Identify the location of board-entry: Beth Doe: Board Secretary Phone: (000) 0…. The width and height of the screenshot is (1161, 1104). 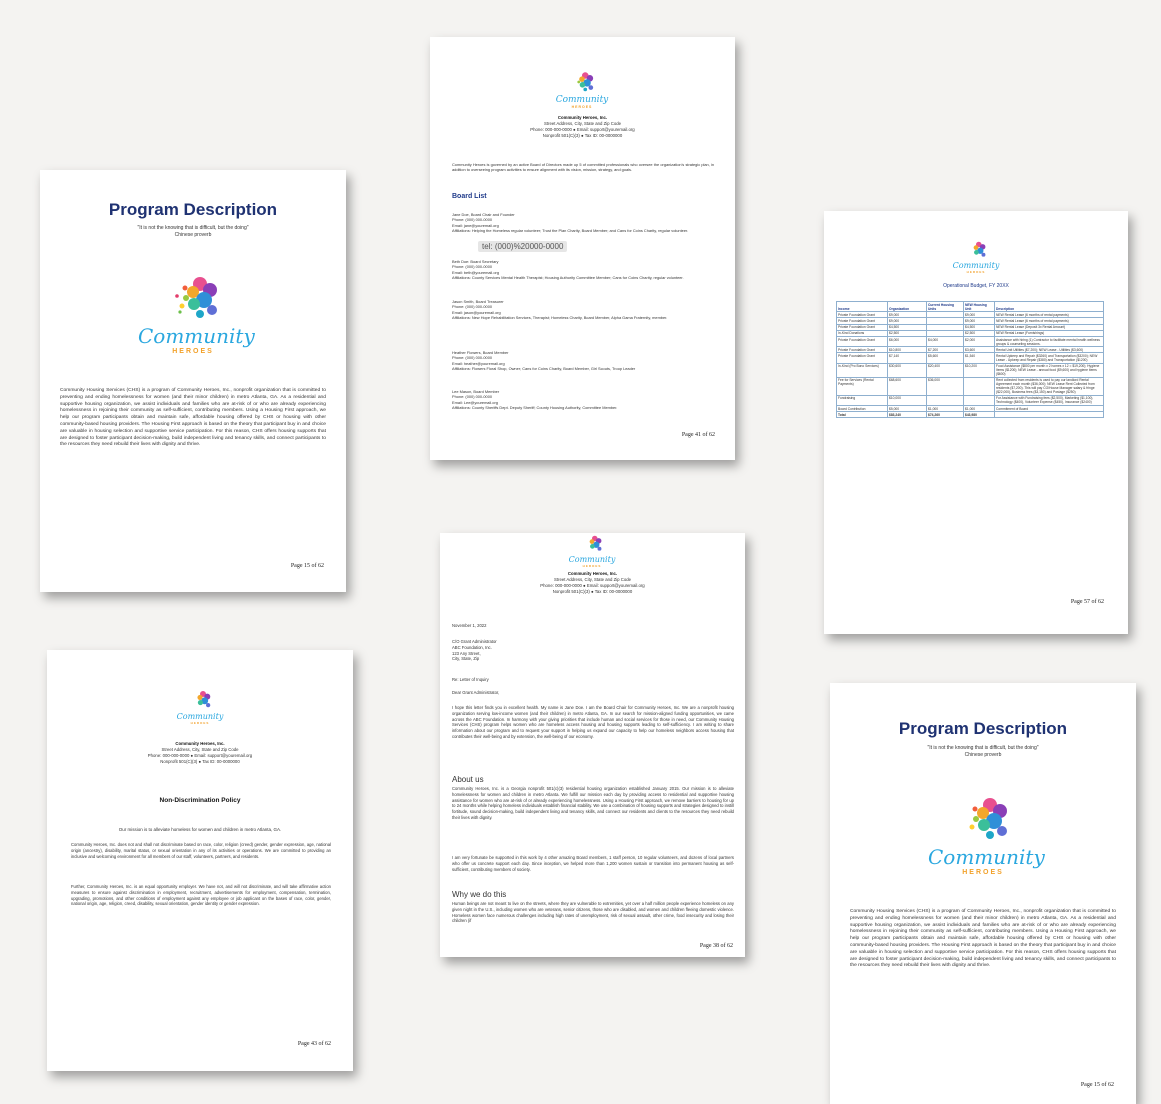
(568, 270).